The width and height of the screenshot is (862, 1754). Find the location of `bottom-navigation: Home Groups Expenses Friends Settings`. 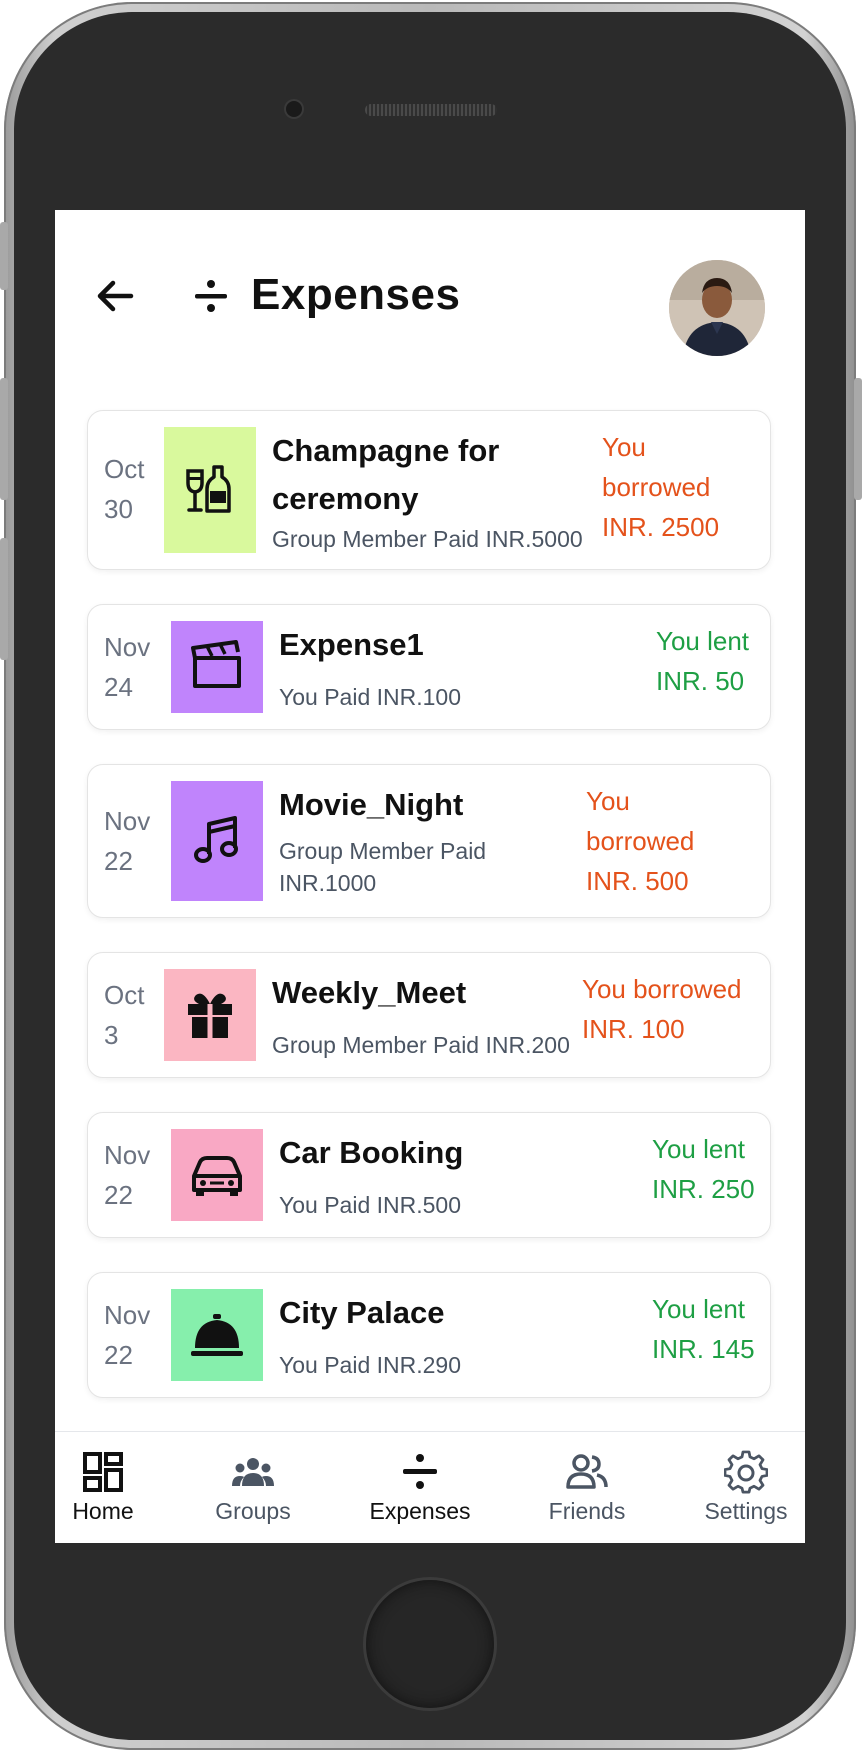

bottom-navigation: Home Groups Expenses Friends Settings is located at coordinates (430, 1487).